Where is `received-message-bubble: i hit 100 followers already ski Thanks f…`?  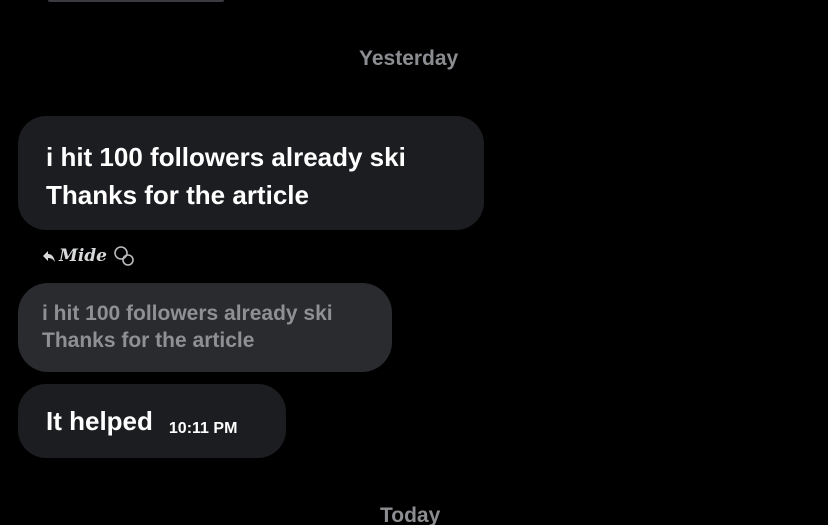 received-message-bubble: i hit 100 followers already ski Thanks f… is located at coordinates (251, 173).